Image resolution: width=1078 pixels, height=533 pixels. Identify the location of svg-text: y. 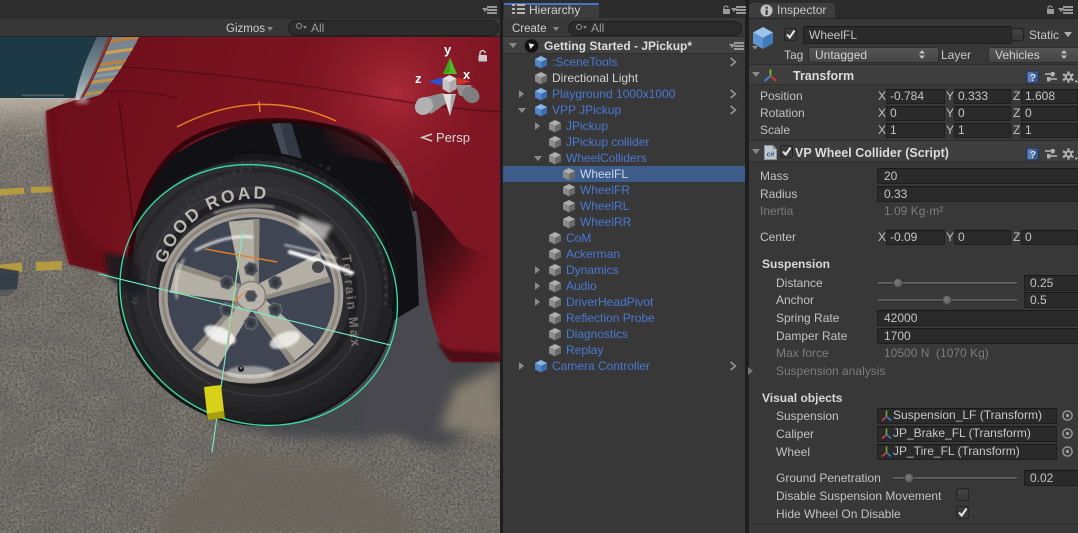
(448, 49).